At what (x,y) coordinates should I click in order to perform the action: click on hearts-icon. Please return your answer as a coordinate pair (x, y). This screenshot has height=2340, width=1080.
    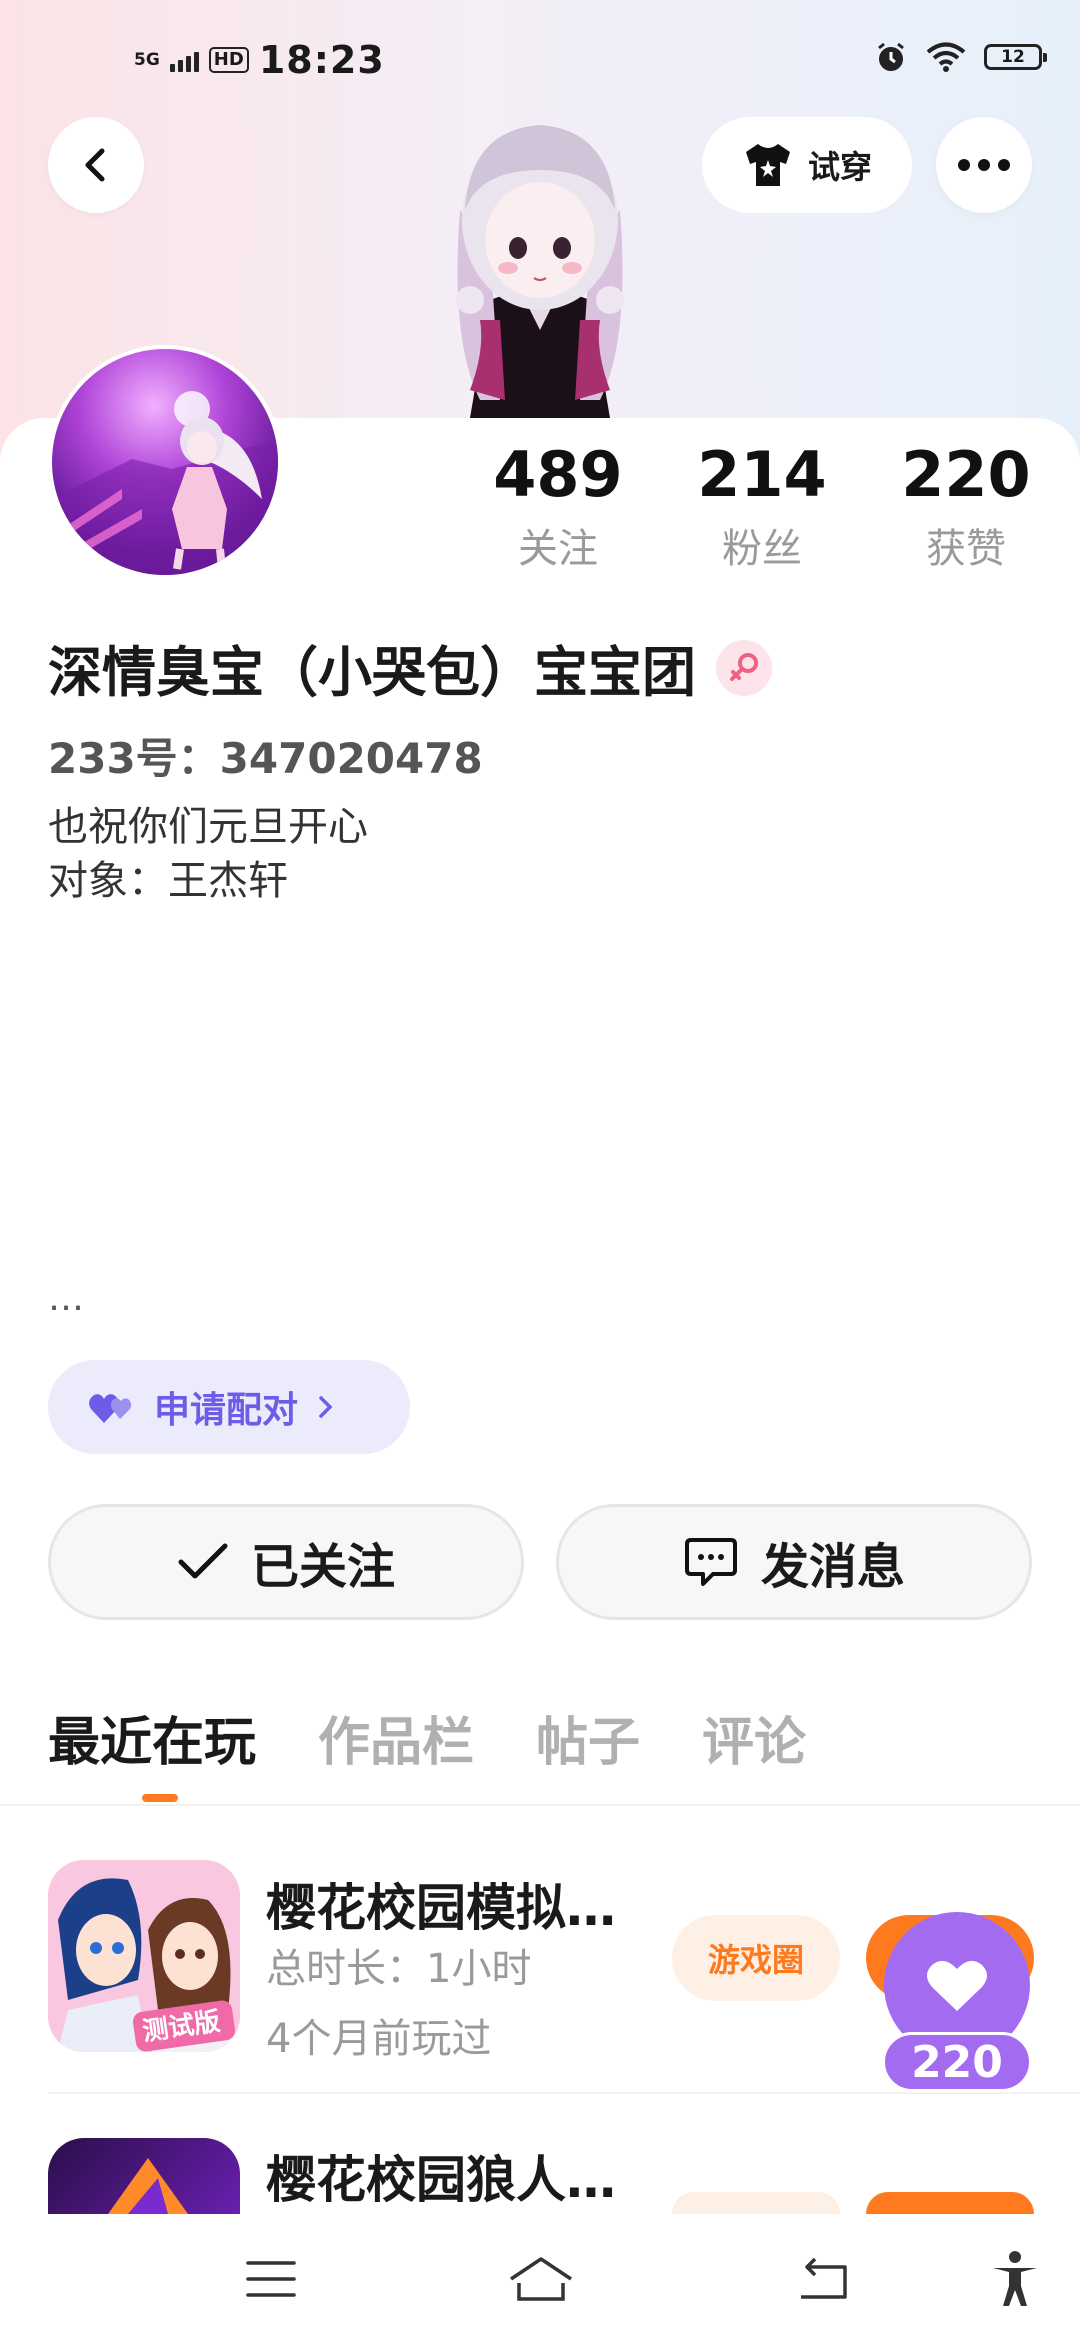
    Looking at the image, I should click on (110, 1408).